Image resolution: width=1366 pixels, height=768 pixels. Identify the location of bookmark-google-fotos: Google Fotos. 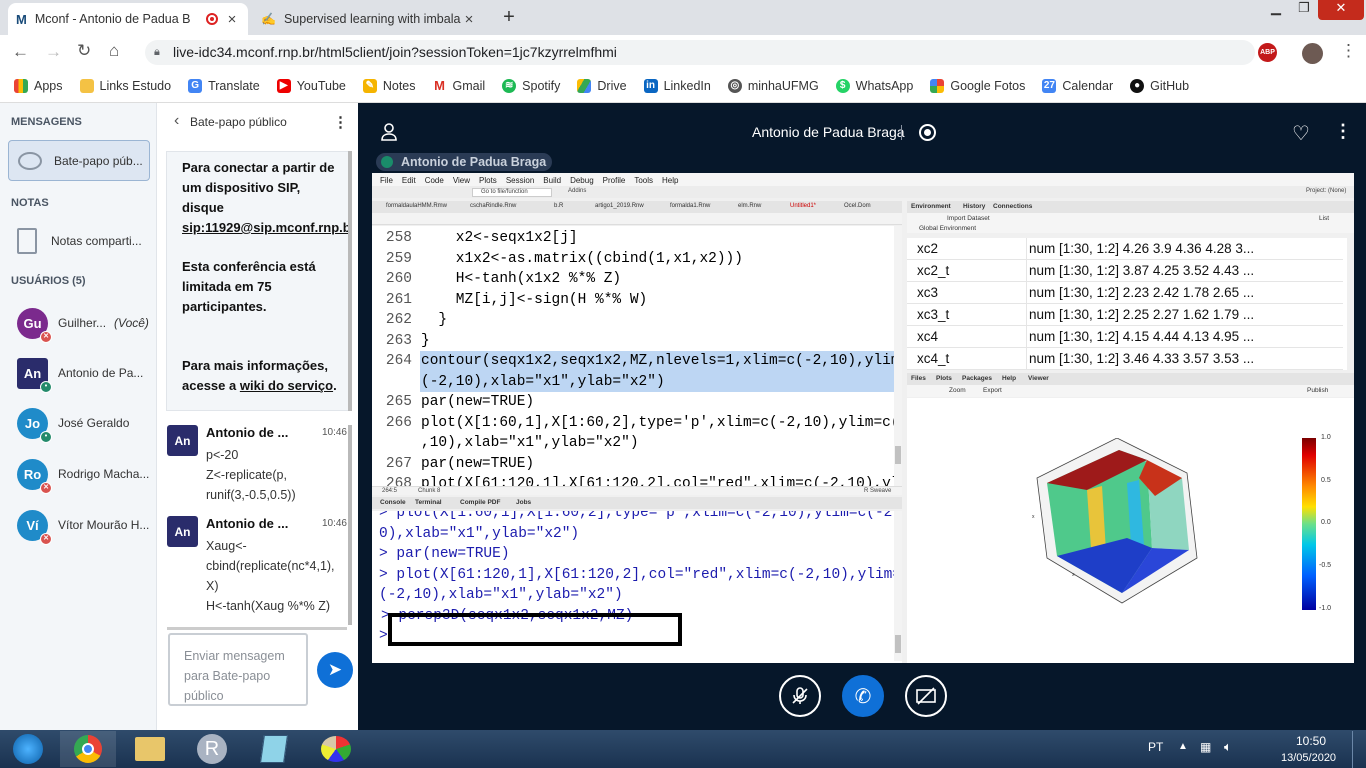
(977, 86).